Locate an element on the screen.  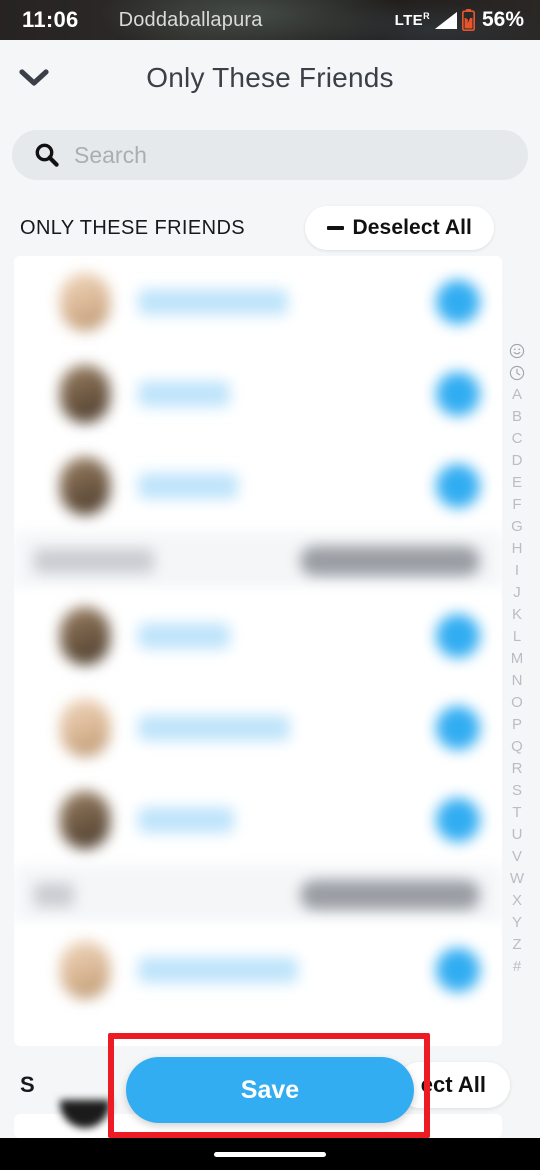
search-bar is located at coordinates (270, 155).